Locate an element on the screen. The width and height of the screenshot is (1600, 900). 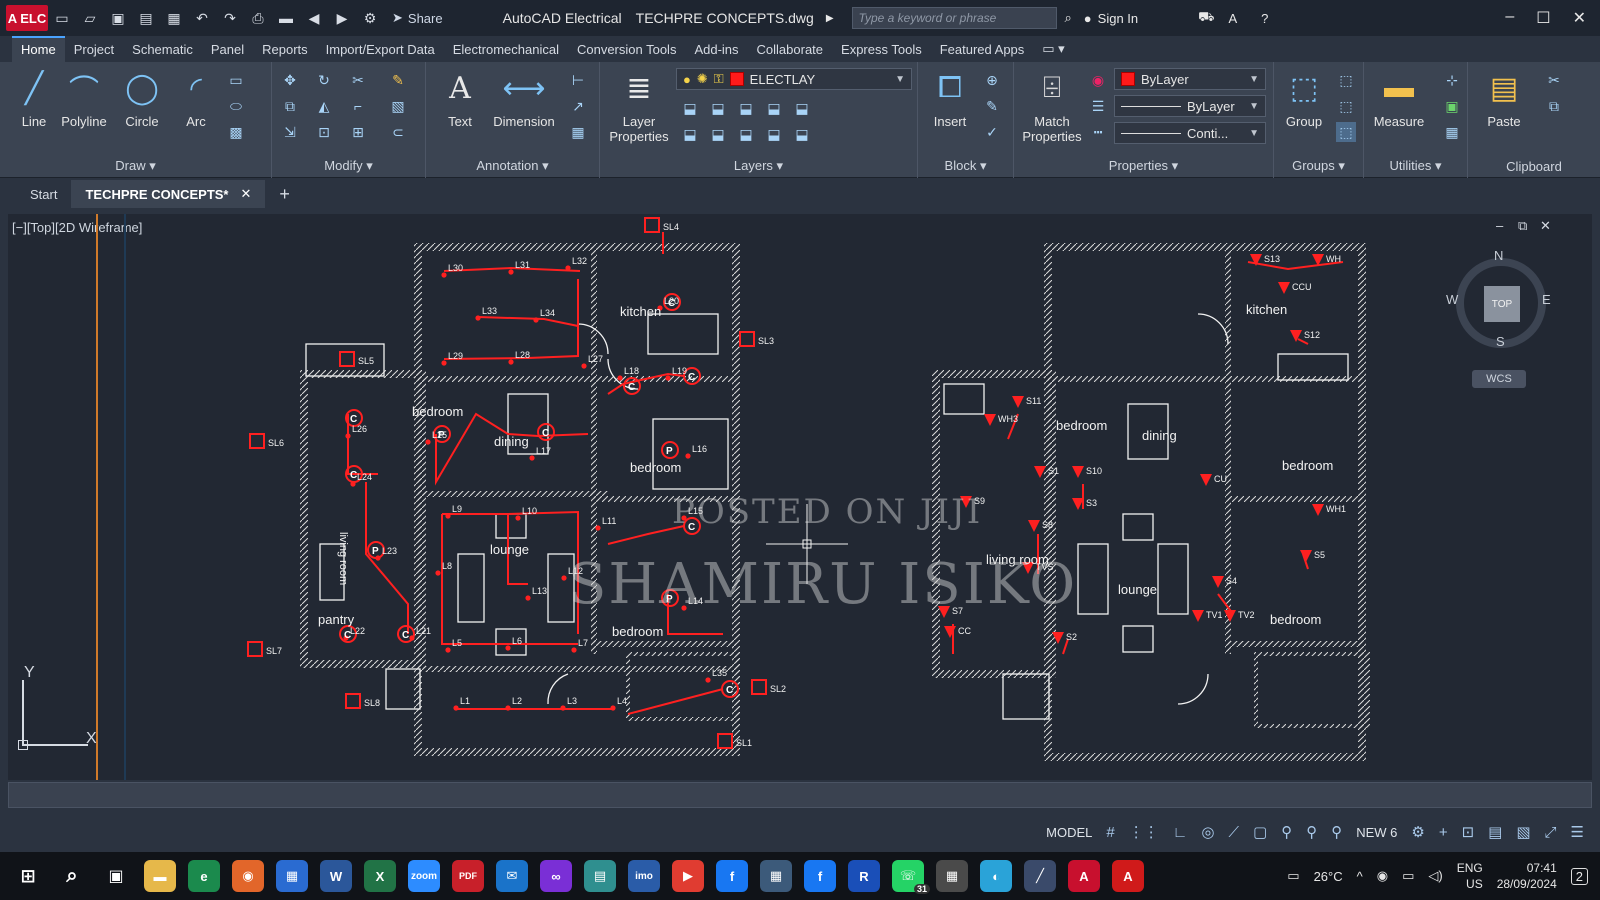
layer-properties-tool: ≣ Layer Properties is located at coordinates (639, 106).